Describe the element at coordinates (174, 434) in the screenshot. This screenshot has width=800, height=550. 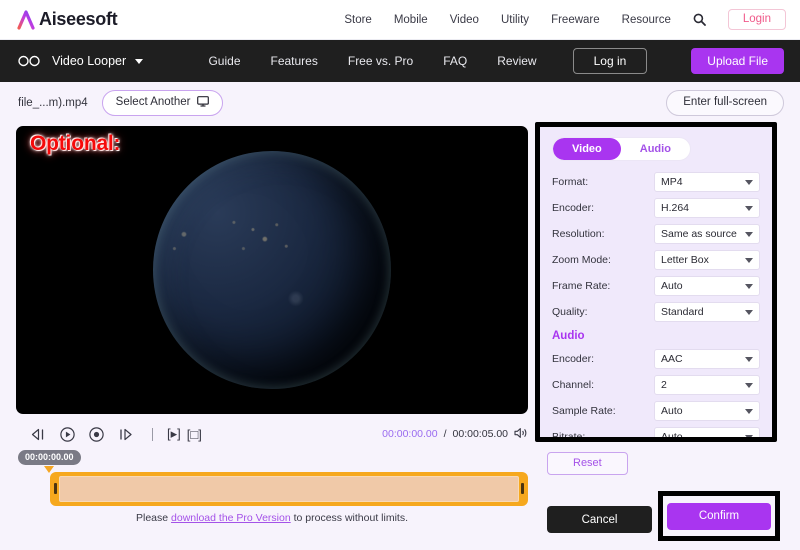
I see `set-start-point-icon: [▸]` at that location.